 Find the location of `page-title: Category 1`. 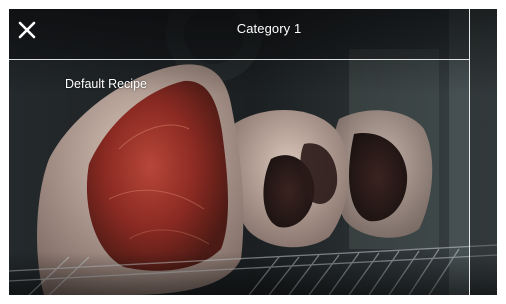

page-title: Category 1 is located at coordinates (269, 28).